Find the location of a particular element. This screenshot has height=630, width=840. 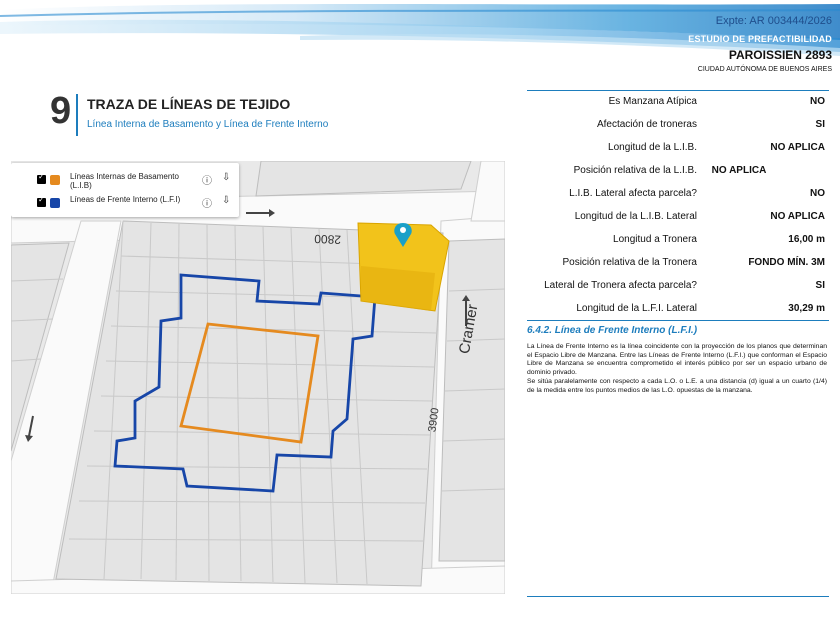

row-label: Afectación de troneras is located at coordinates (646, 124).